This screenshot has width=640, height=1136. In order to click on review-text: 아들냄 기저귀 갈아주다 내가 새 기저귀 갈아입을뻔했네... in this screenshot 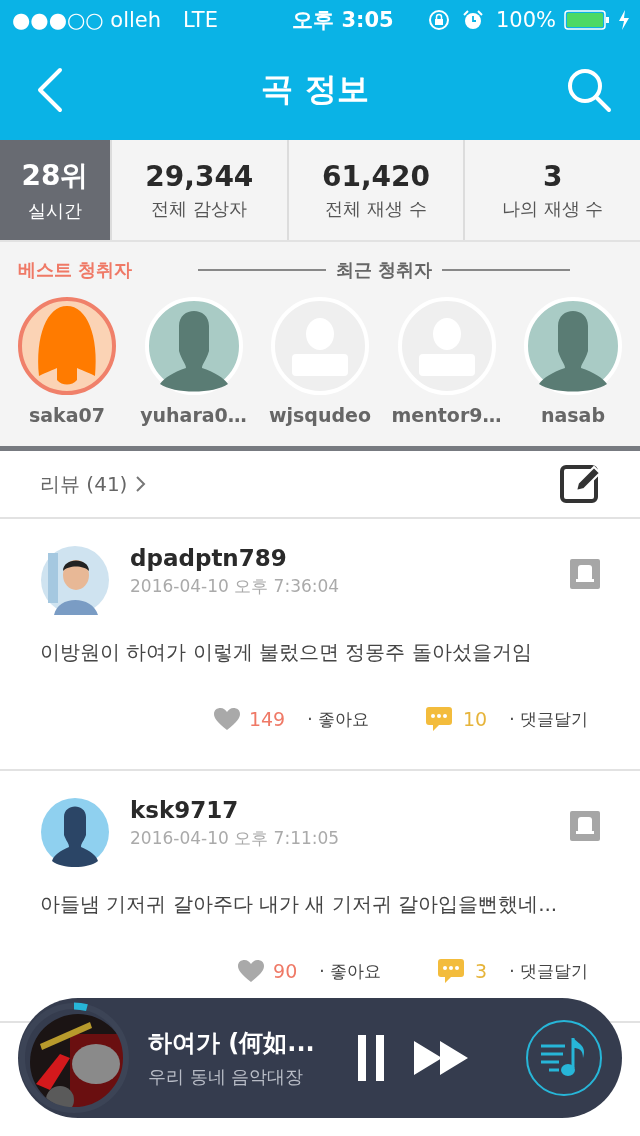, I will do `click(299, 904)`.